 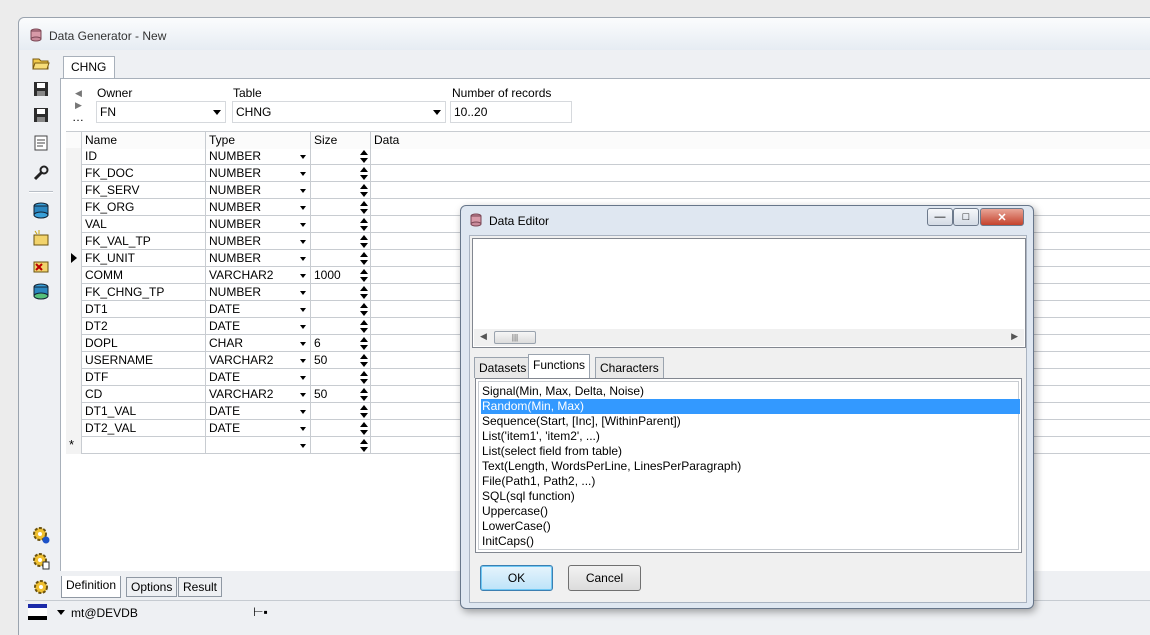 I want to click on pin-icon: ⊢▪, so click(x=260, y=612).